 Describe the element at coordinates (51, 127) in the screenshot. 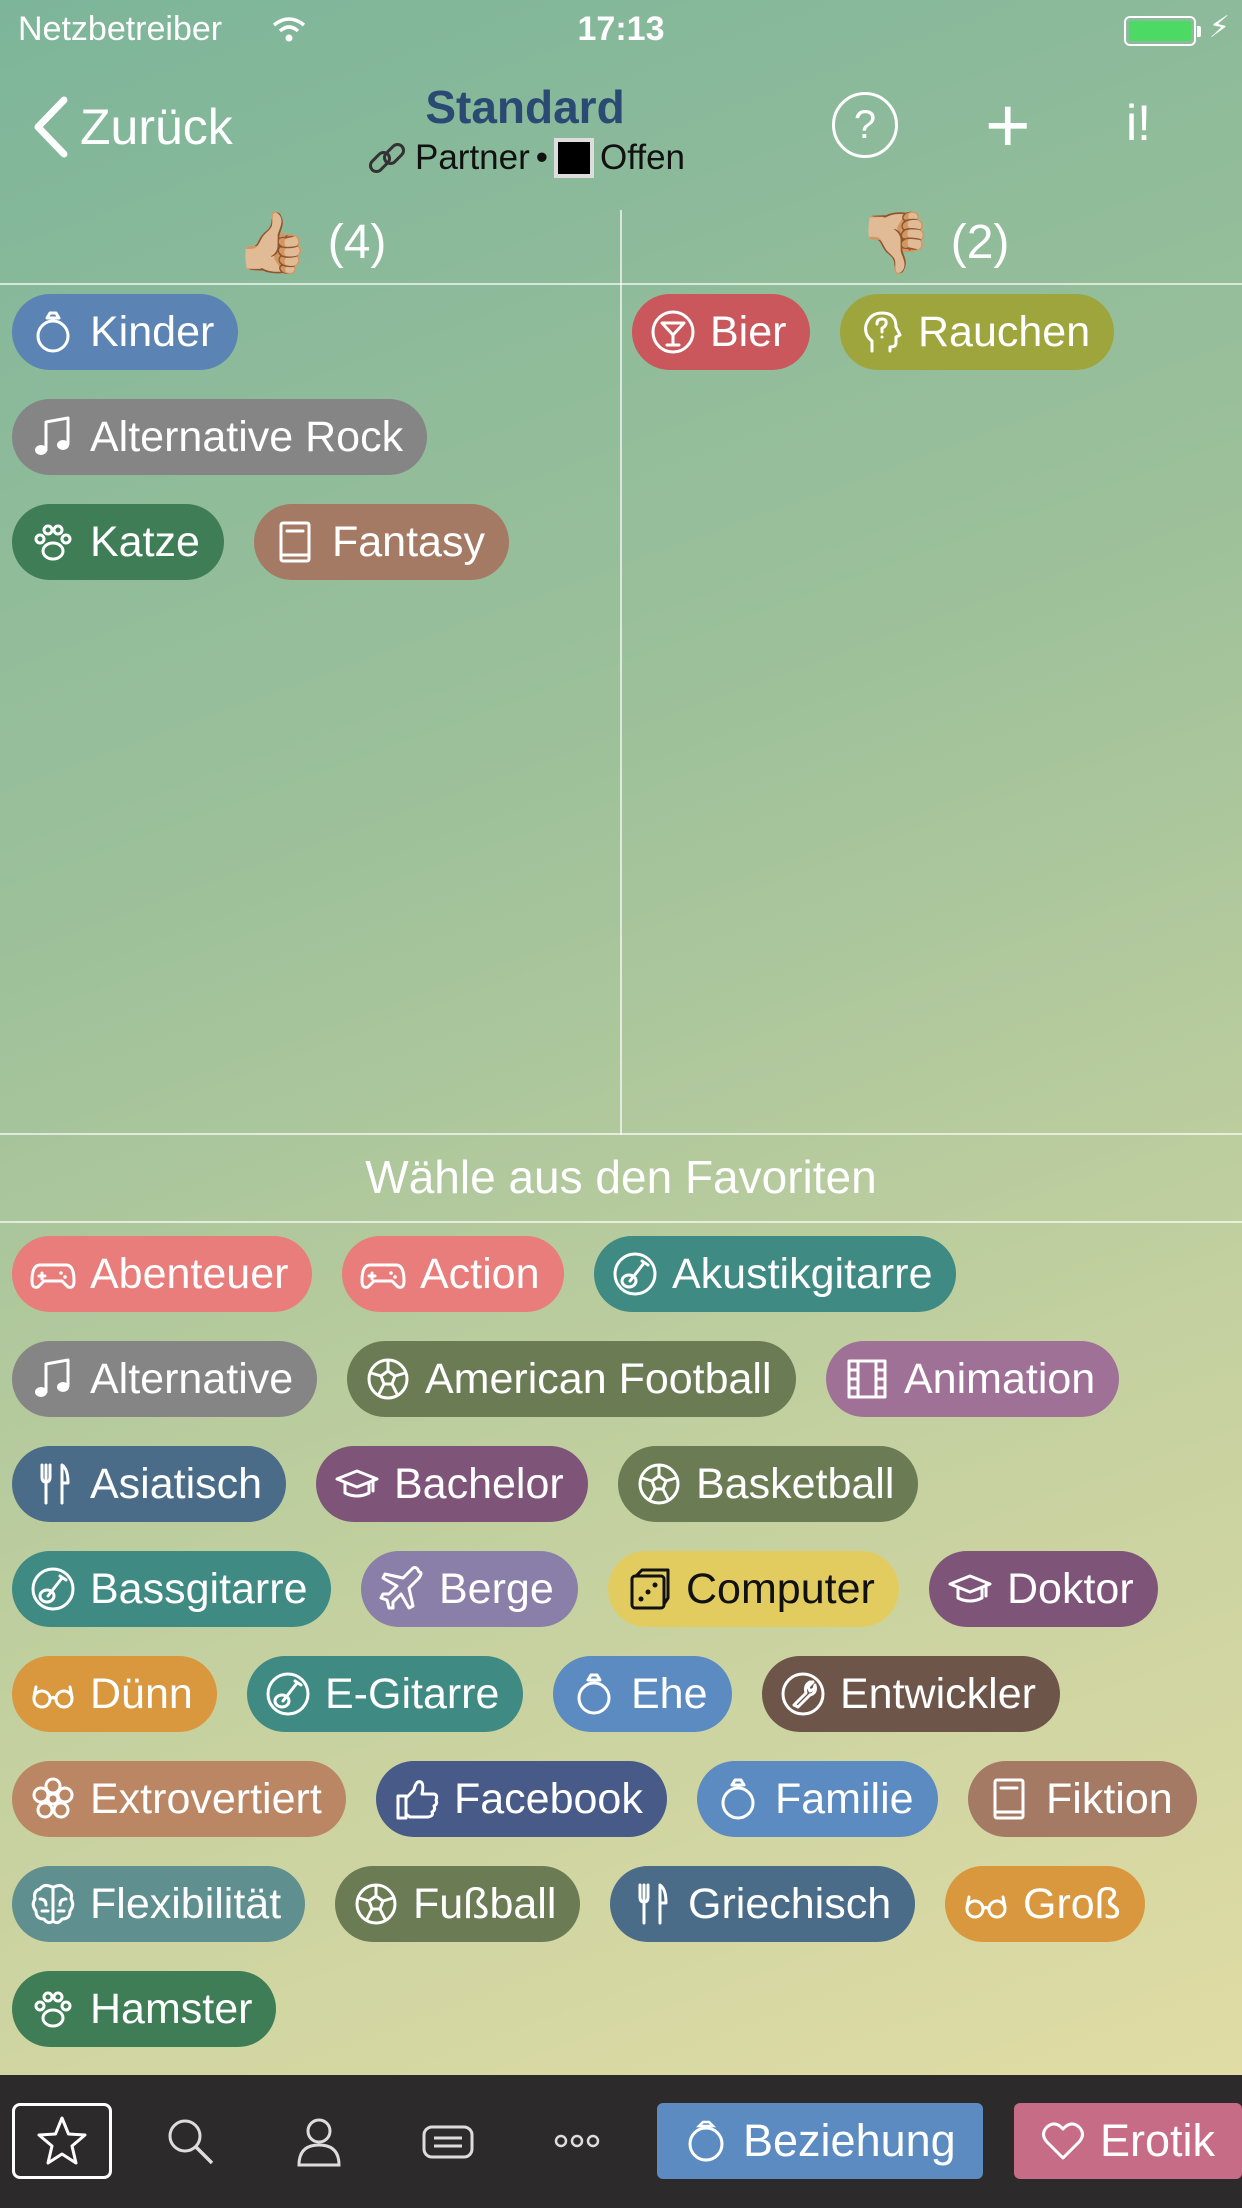

I see `chevron-left-icon` at that location.